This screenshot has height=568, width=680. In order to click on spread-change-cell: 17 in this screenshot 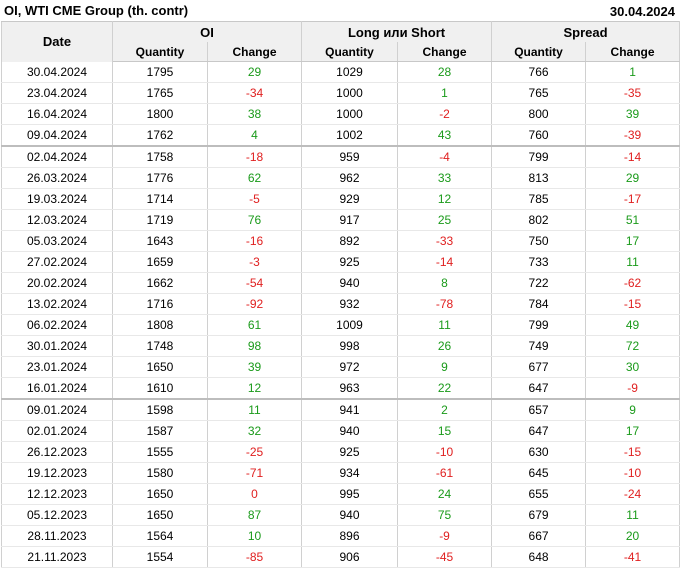, I will do `click(632, 431)`.